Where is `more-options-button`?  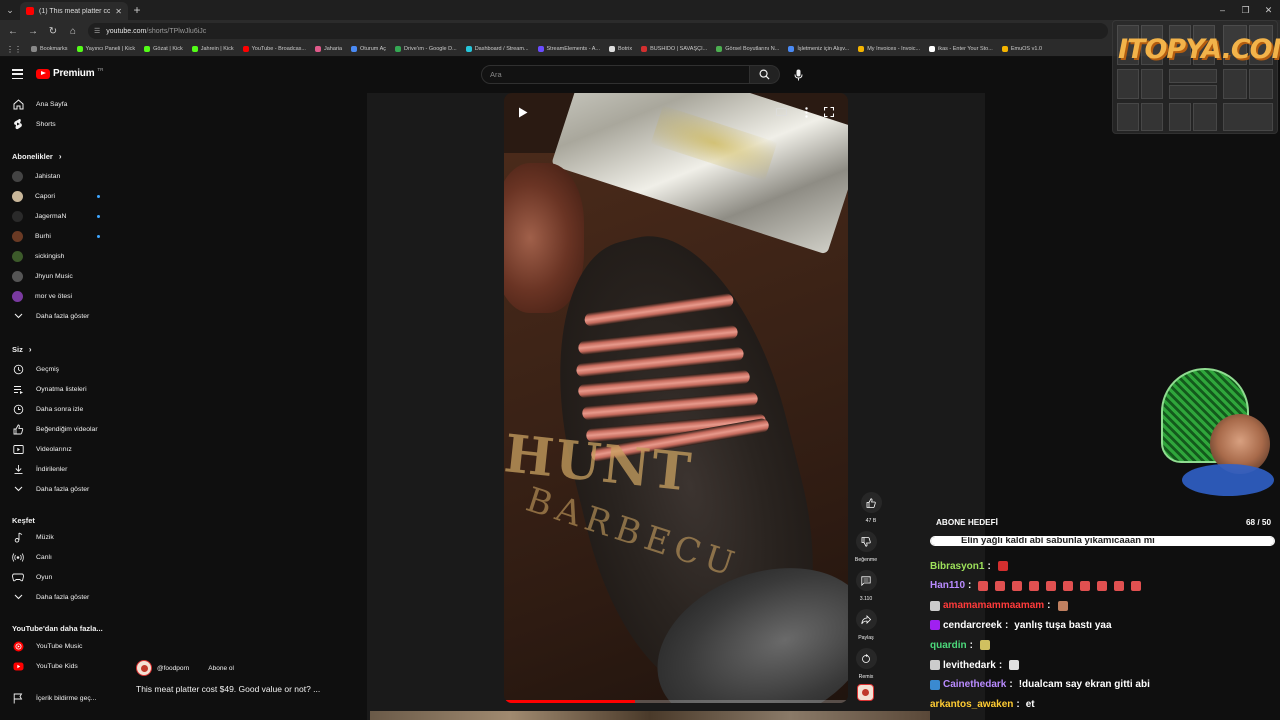
more-options-button is located at coordinates (806, 112).